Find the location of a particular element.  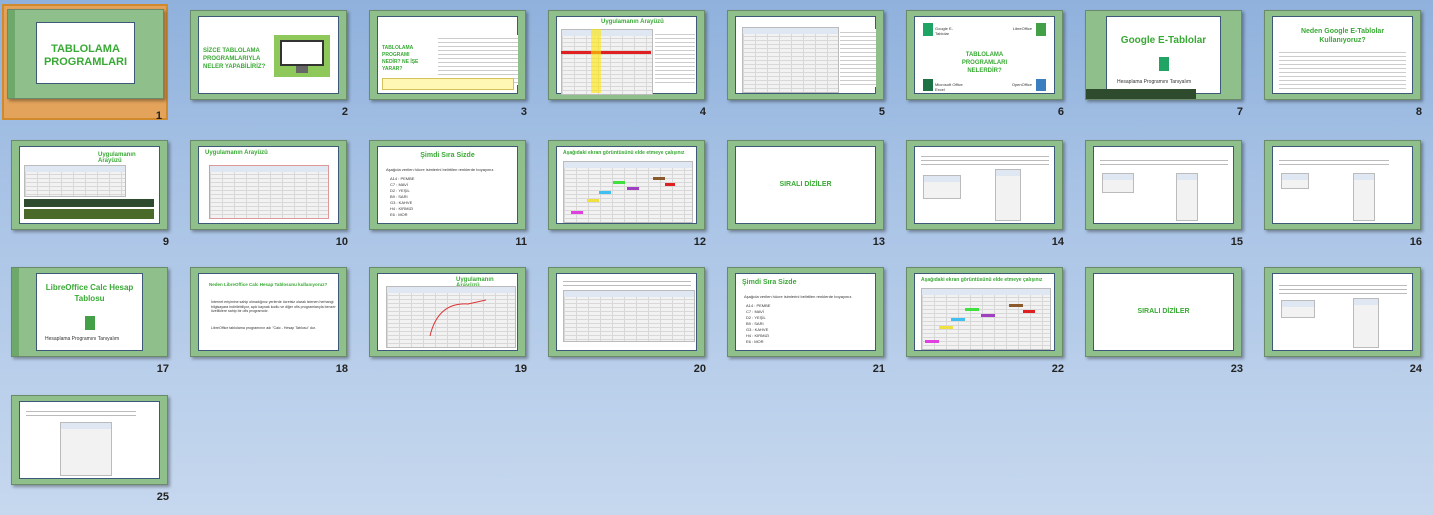

slide-number: 14 is located at coordinates (1057, 242).